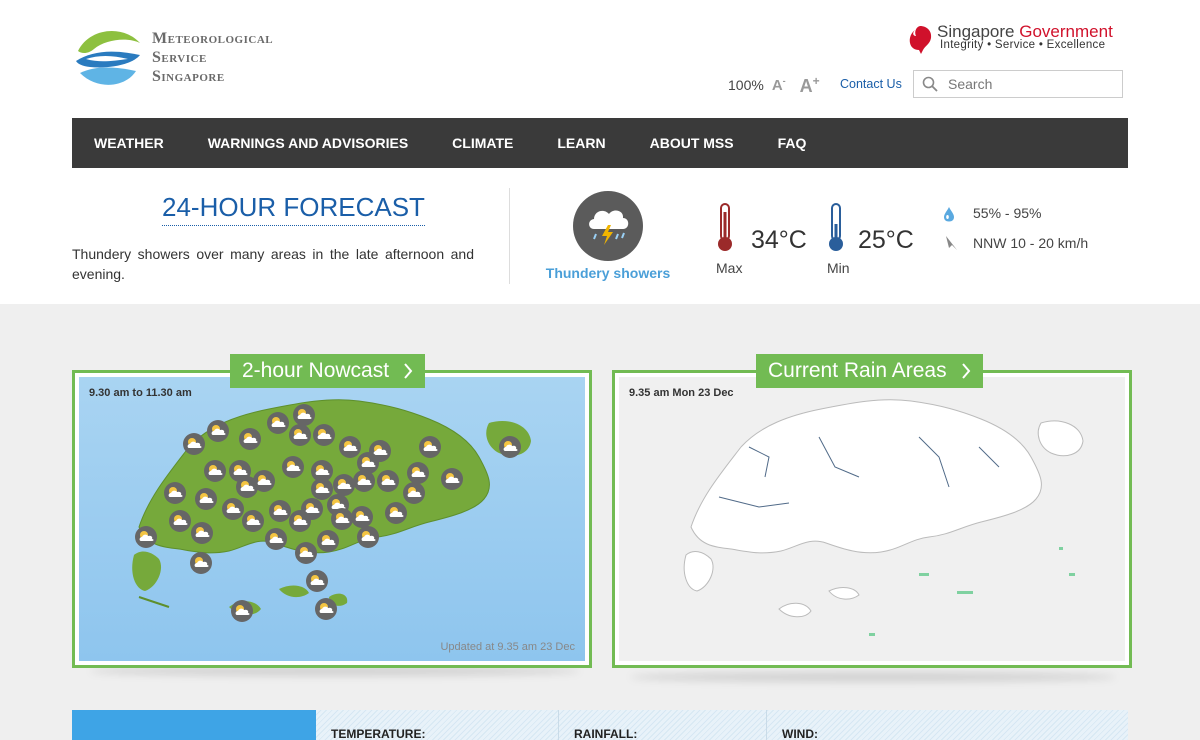  What do you see at coordinates (729, 268) in the screenshot?
I see `max-label: Max` at bounding box center [729, 268].